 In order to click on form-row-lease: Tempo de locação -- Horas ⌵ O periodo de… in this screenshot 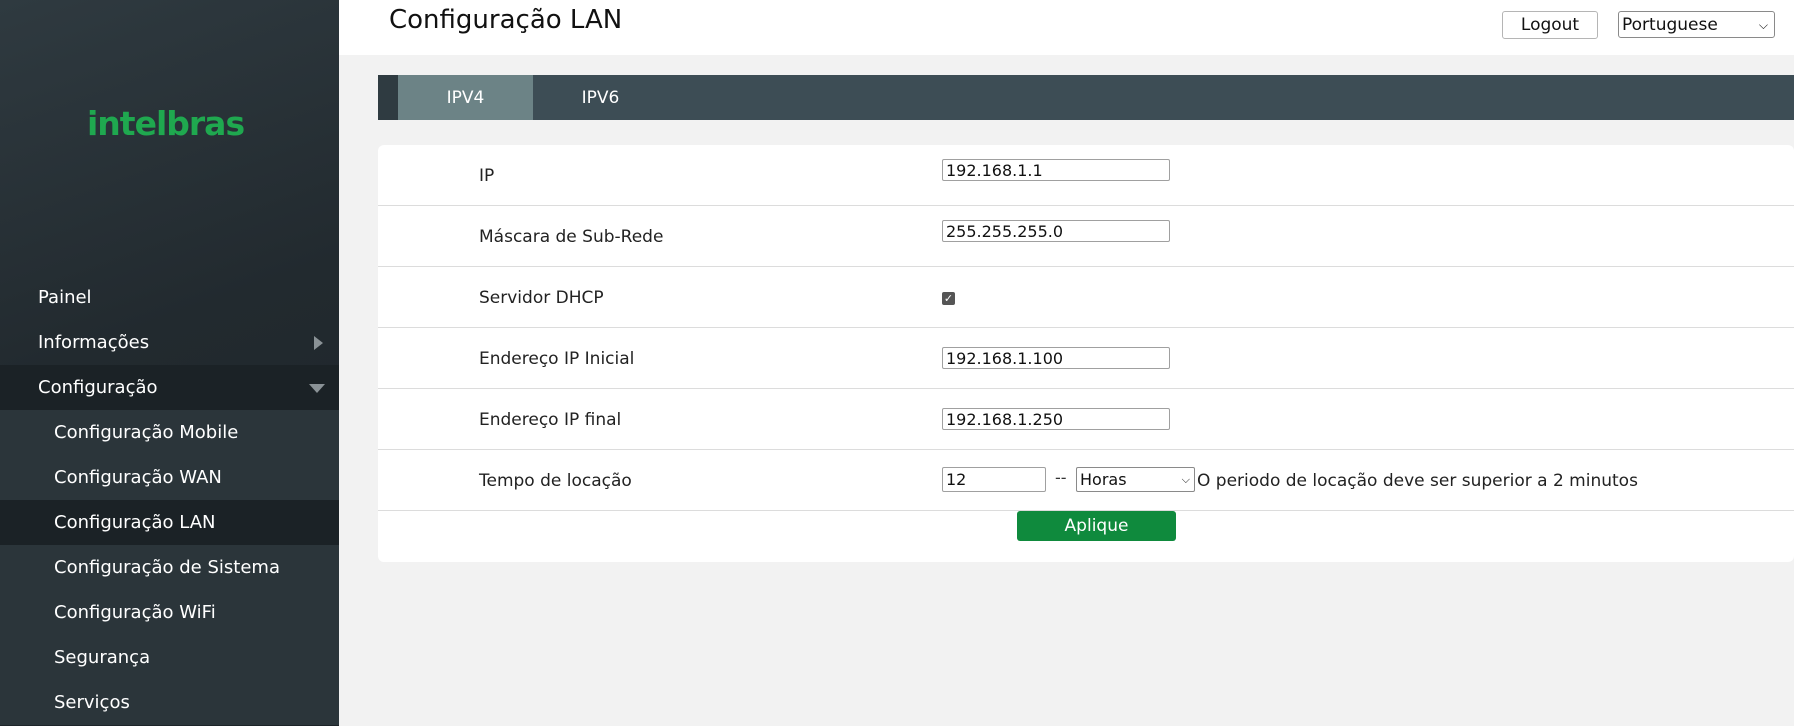, I will do `click(1086, 480)`.